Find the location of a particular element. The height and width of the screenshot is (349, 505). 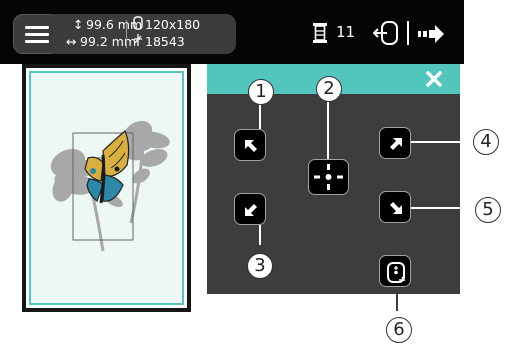

callout-6: 6 is located at coordinates (399, 330).